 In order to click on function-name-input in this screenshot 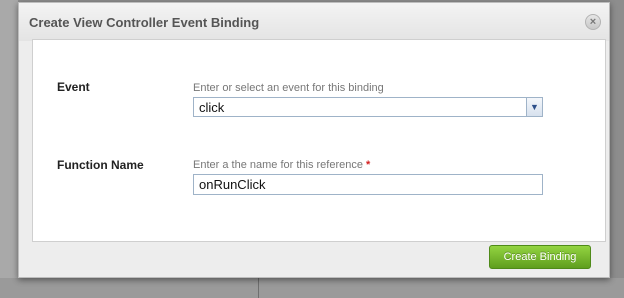, I will do `click(368, 184)`.